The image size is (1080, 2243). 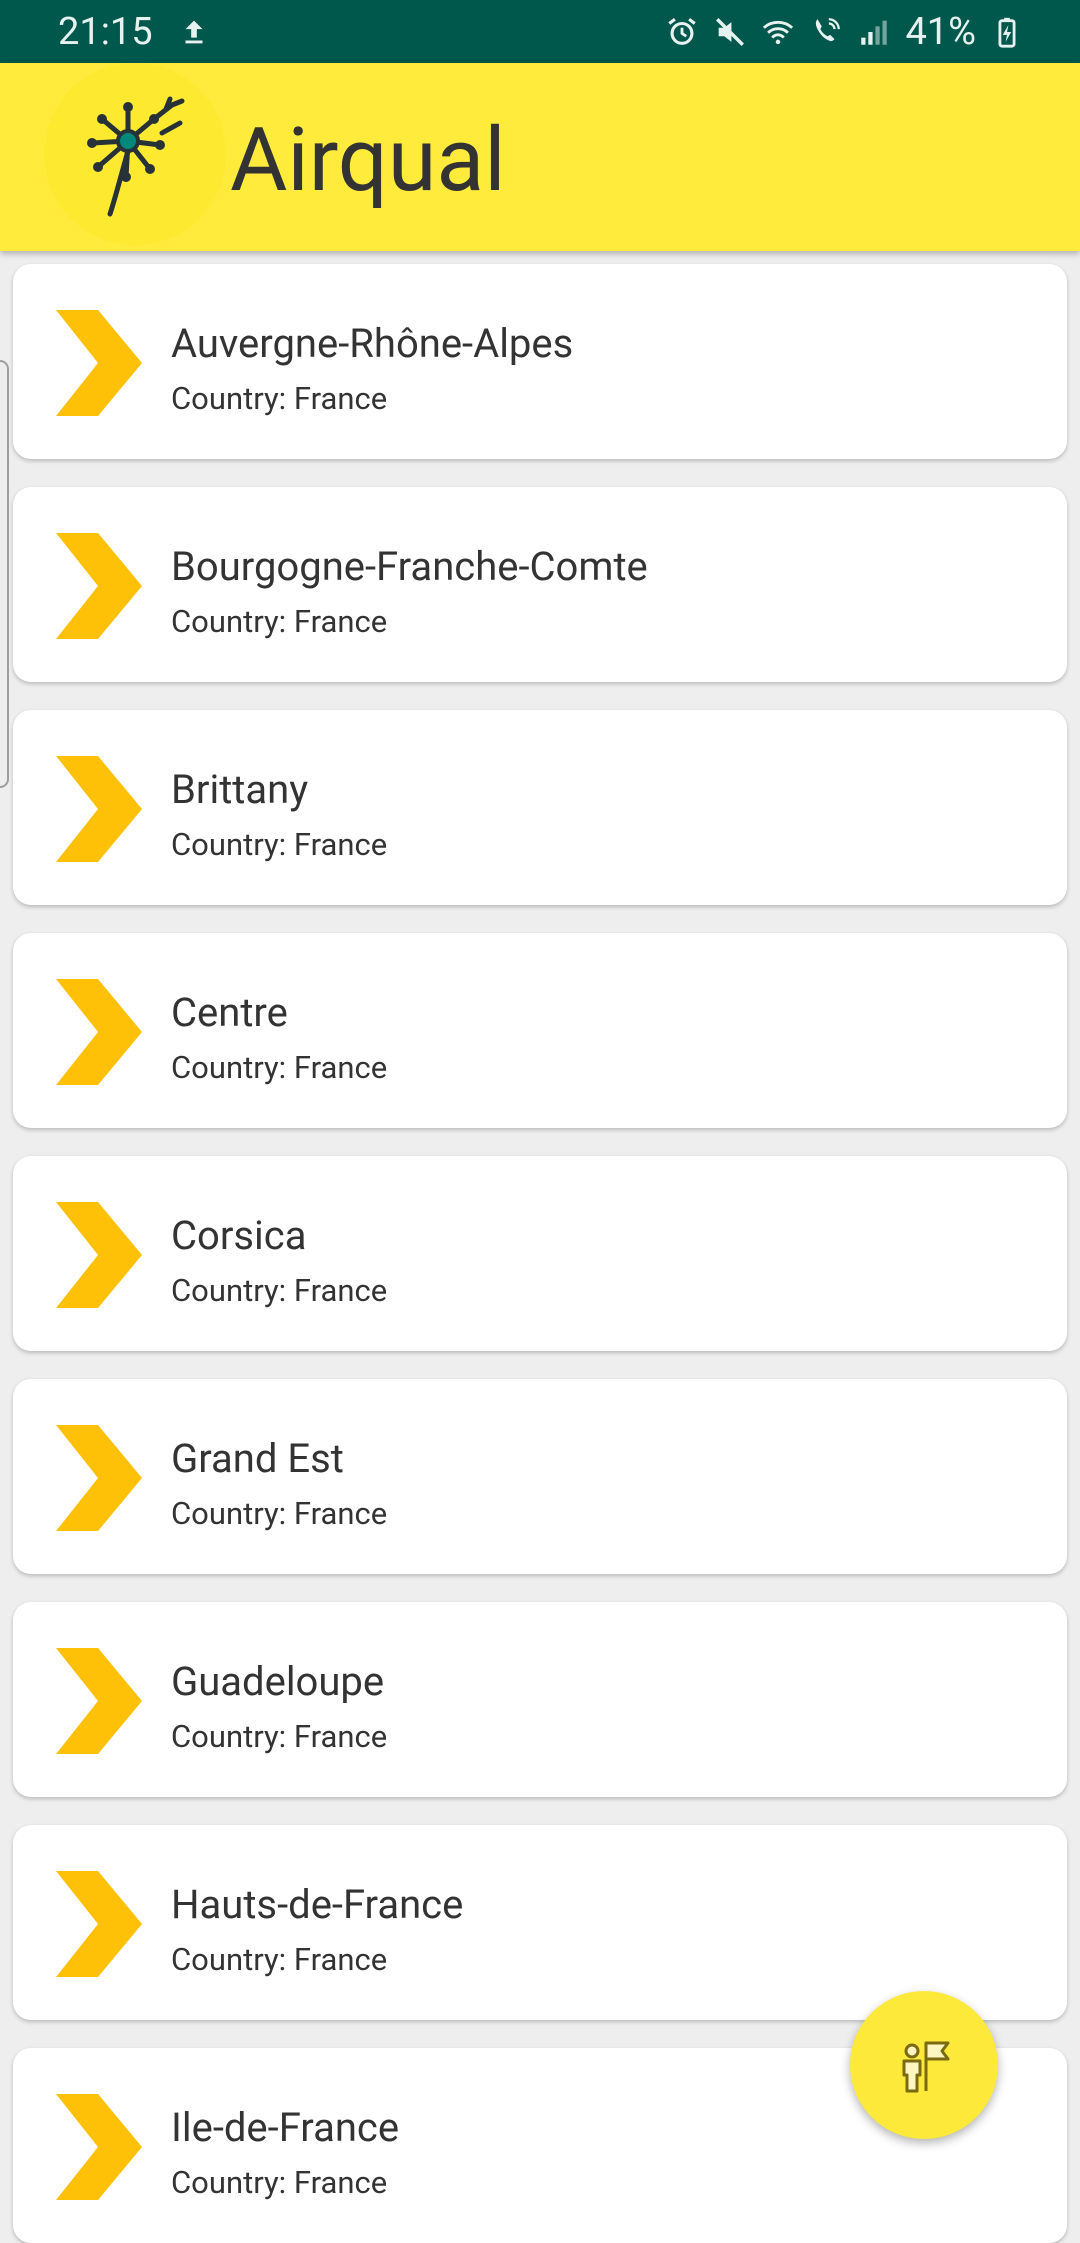 I want to click on fab-button, so click(x=924, y=2065).